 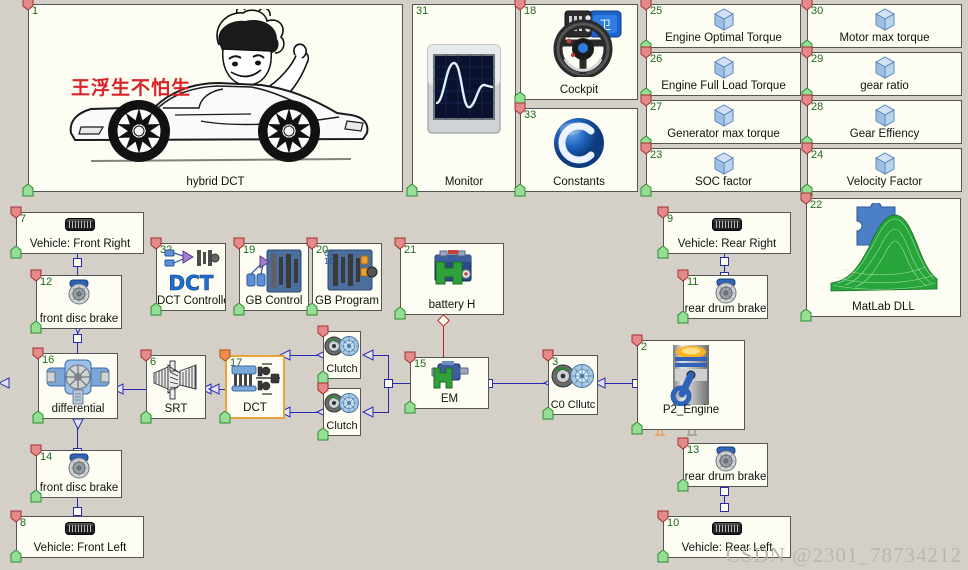 I want to click on block-rear-drum-brake-left: 13 rear drum brake, so click(x=725, y=465).